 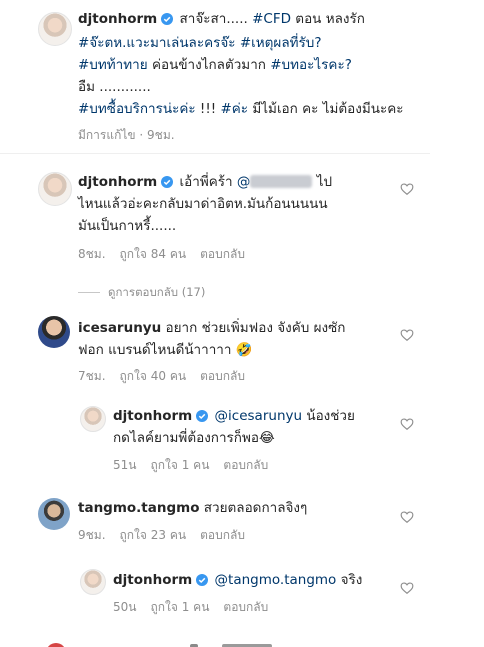 I want to click on redacted-username, so click(x=281, y=181).